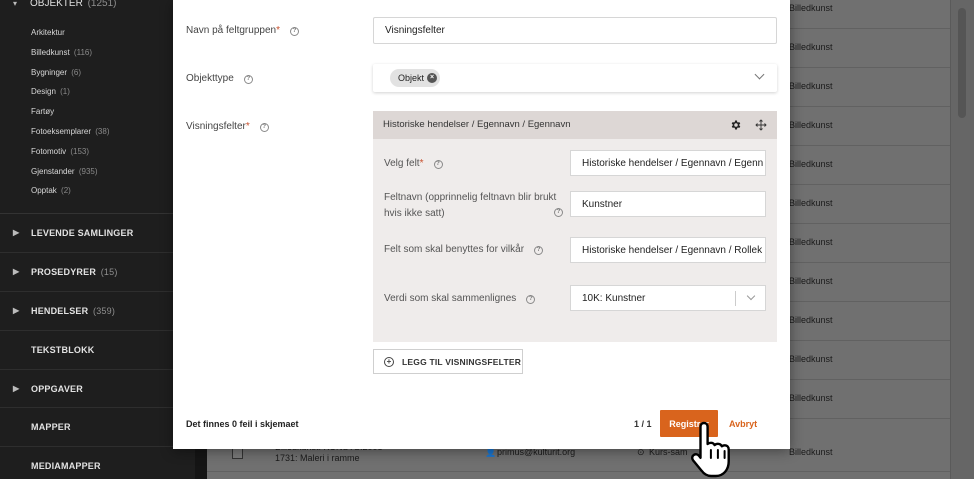  Describe the element at coordinates (53, 171) in the screenshot. I see `subitem-label: Gjenstander` at that location.